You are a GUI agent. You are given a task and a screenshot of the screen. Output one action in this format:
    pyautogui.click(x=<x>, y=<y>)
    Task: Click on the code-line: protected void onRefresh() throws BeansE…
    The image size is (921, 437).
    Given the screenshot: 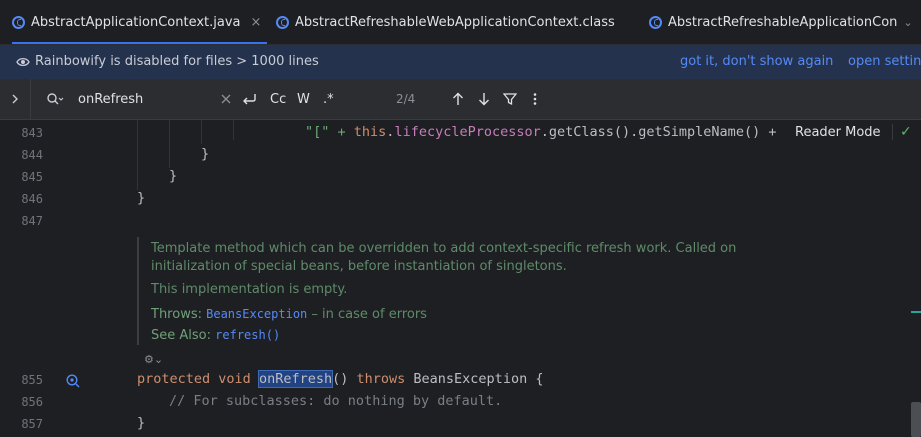 What is the action you would take?
    pyautogui.click(x=340, y=379)
    